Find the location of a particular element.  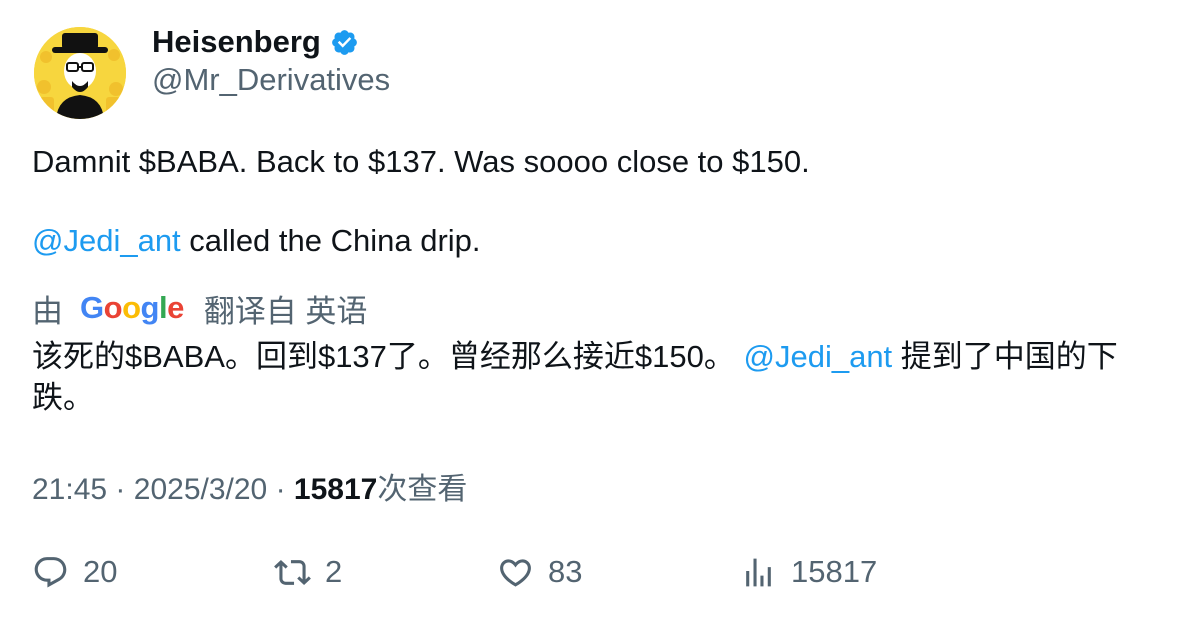

tweet-date: 2025/3/20 is located at coordinates (200, 489).